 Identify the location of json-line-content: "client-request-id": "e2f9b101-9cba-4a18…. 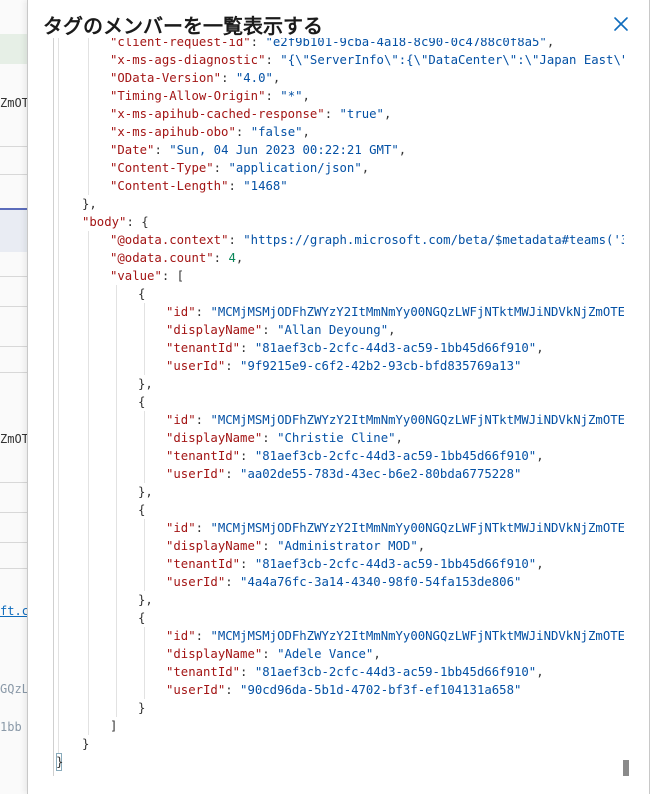
(332, 44).